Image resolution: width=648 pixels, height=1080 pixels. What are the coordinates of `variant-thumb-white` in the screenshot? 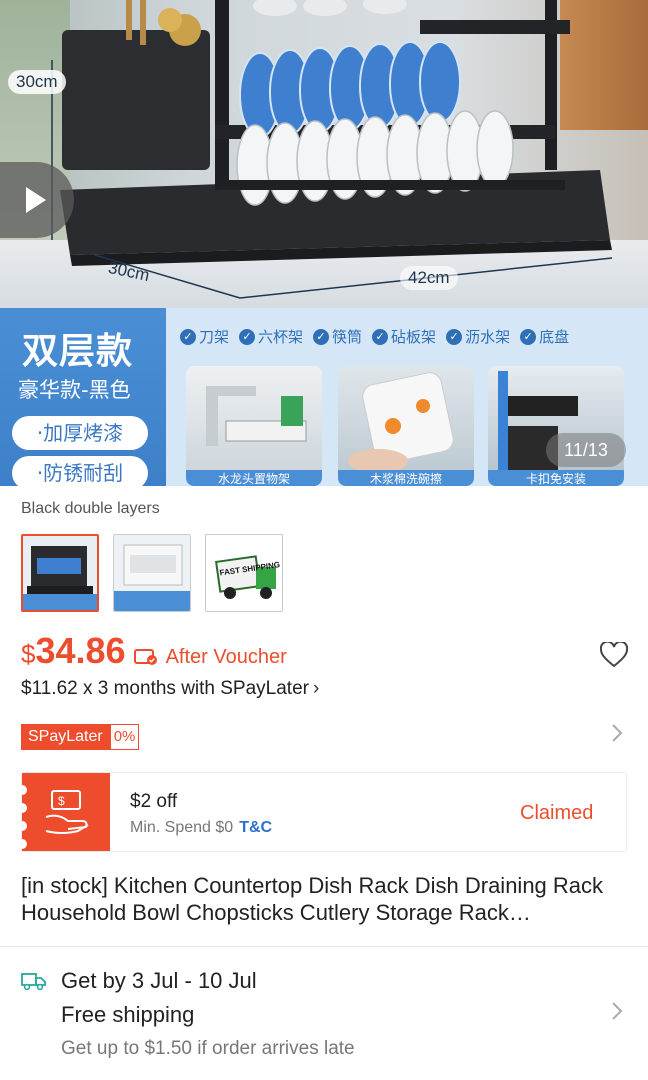 It's located at (152, 573).